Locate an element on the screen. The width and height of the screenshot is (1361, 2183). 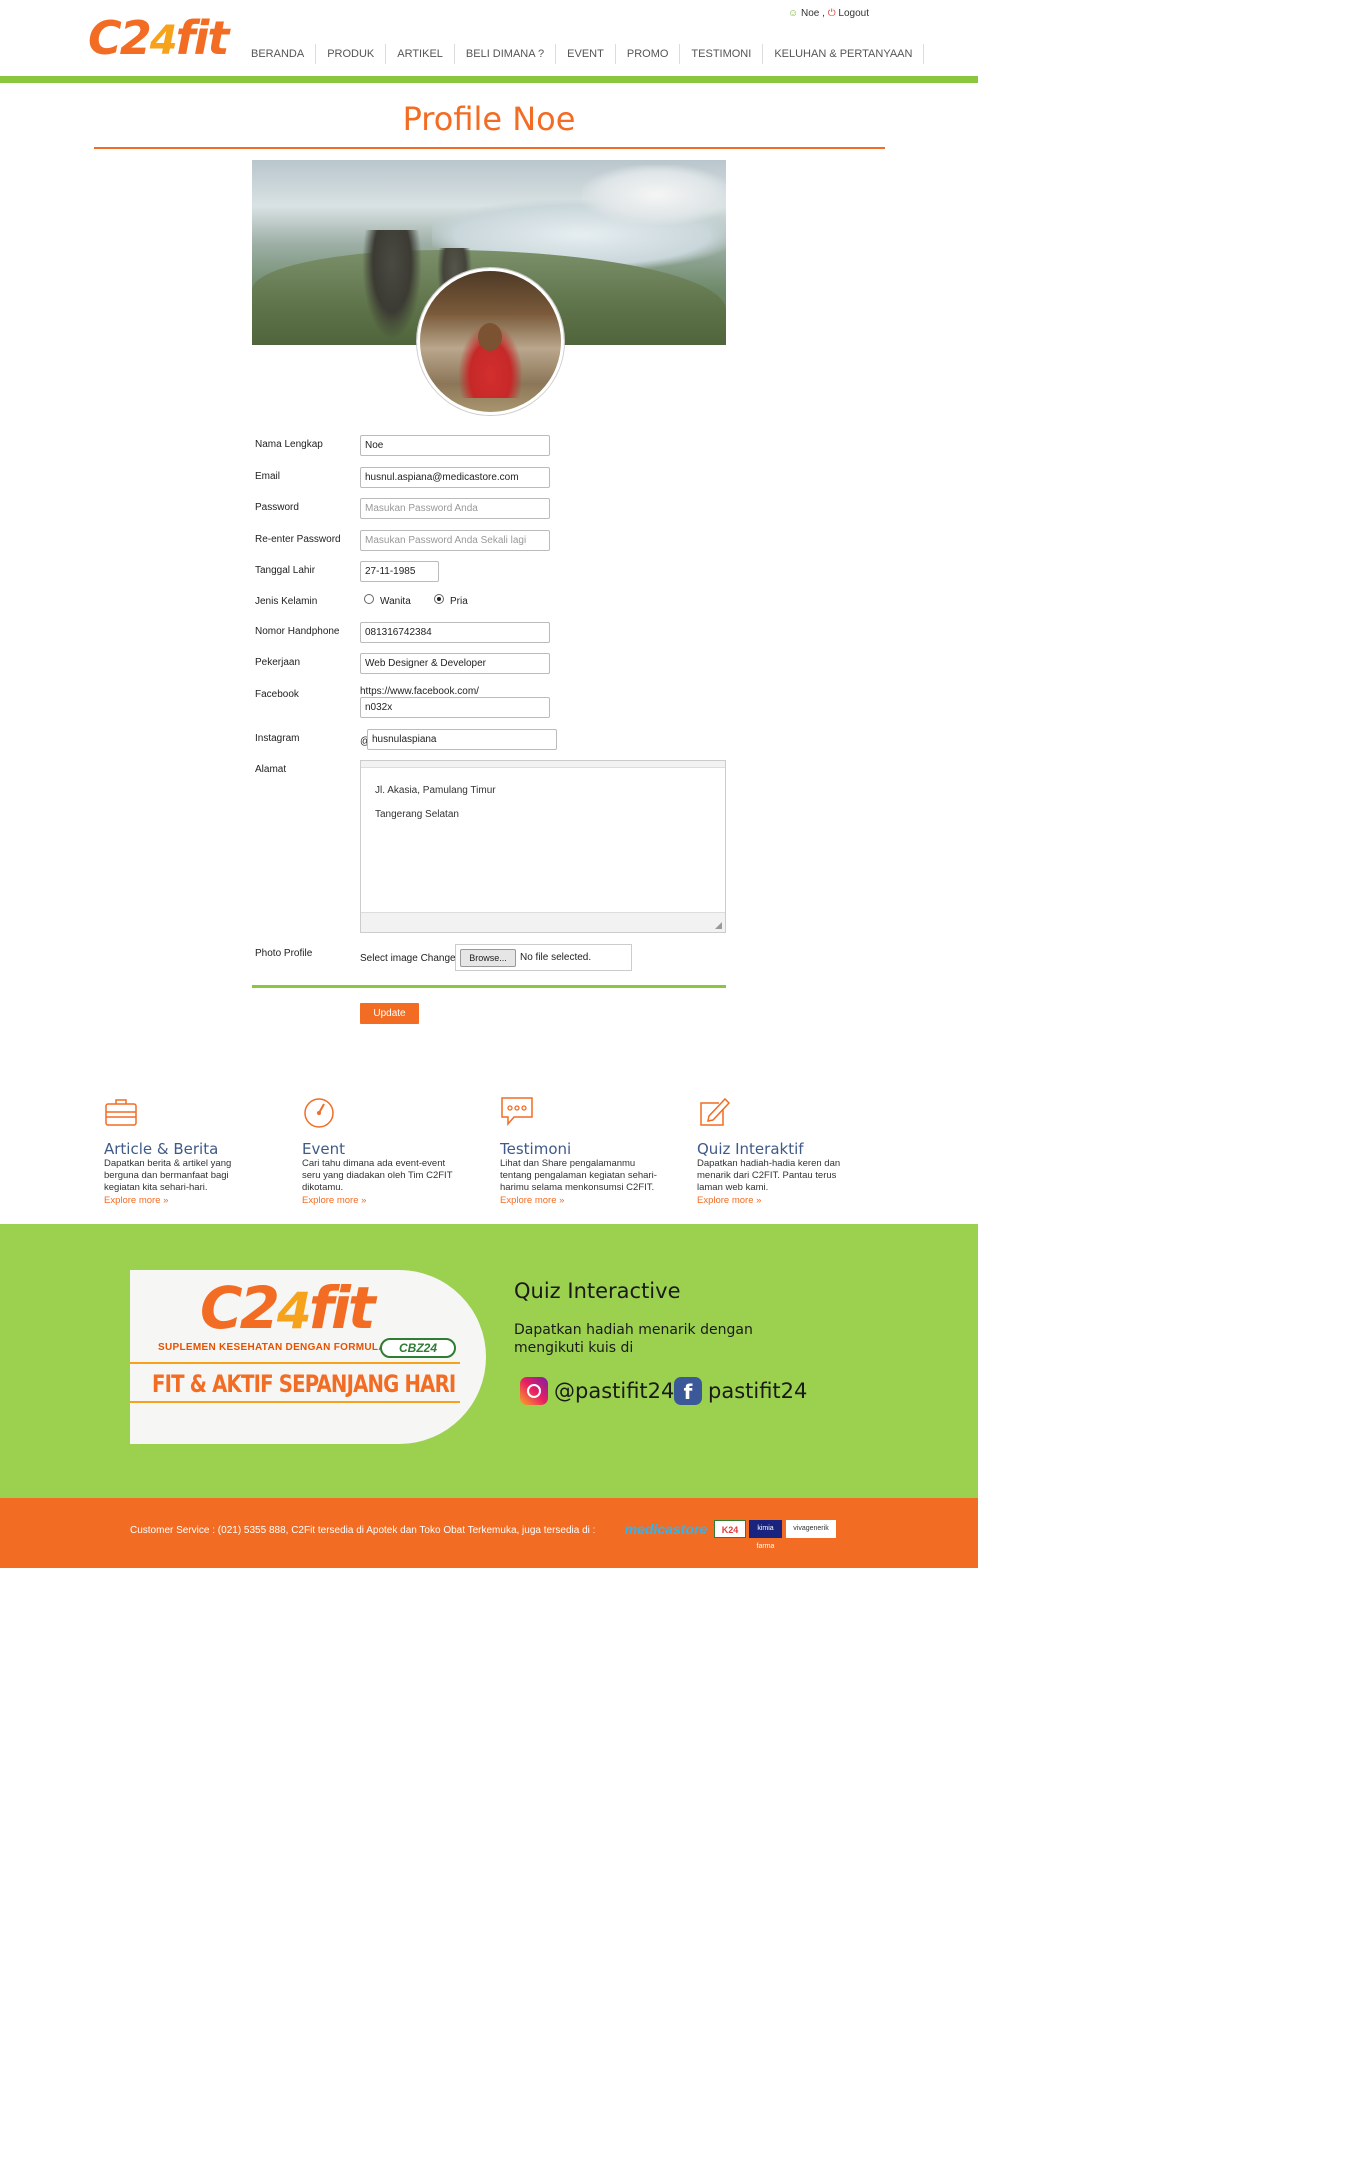
facebook-social-link: f pastifit24 is located at coordinates (740, 1391).